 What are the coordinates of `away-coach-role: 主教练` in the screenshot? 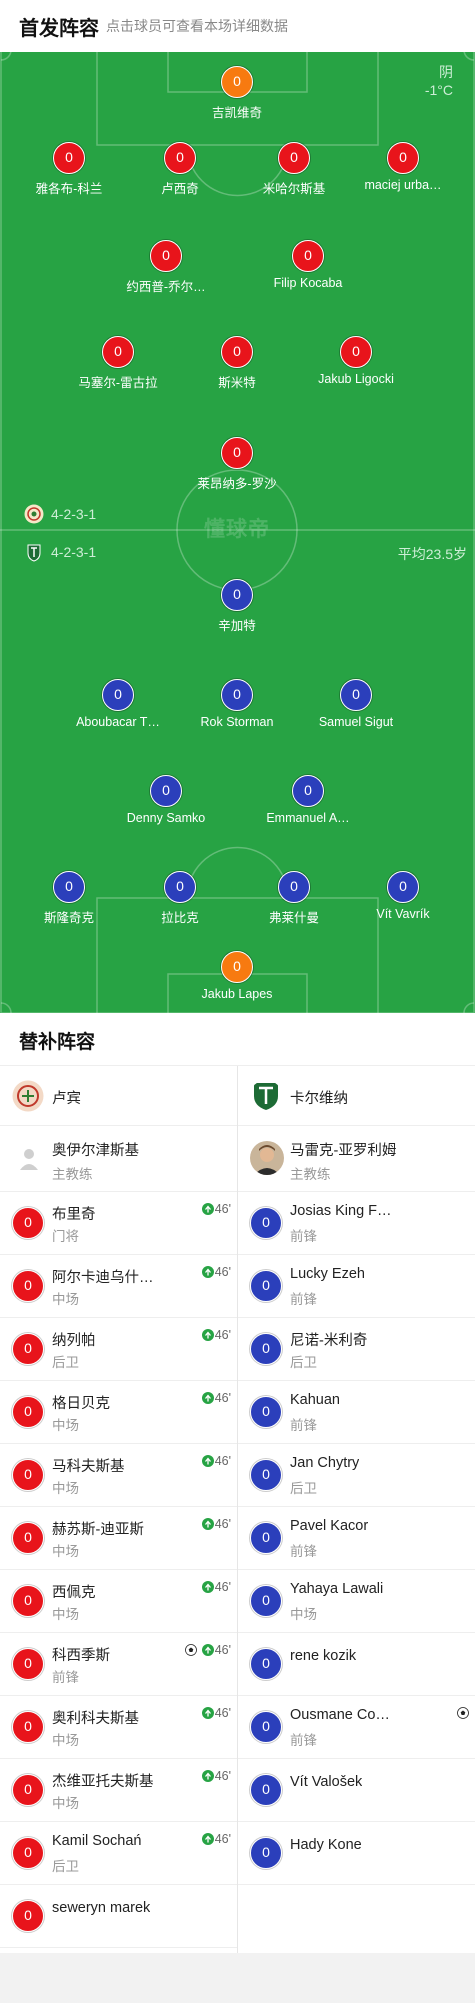 It's located at (310, 1174).